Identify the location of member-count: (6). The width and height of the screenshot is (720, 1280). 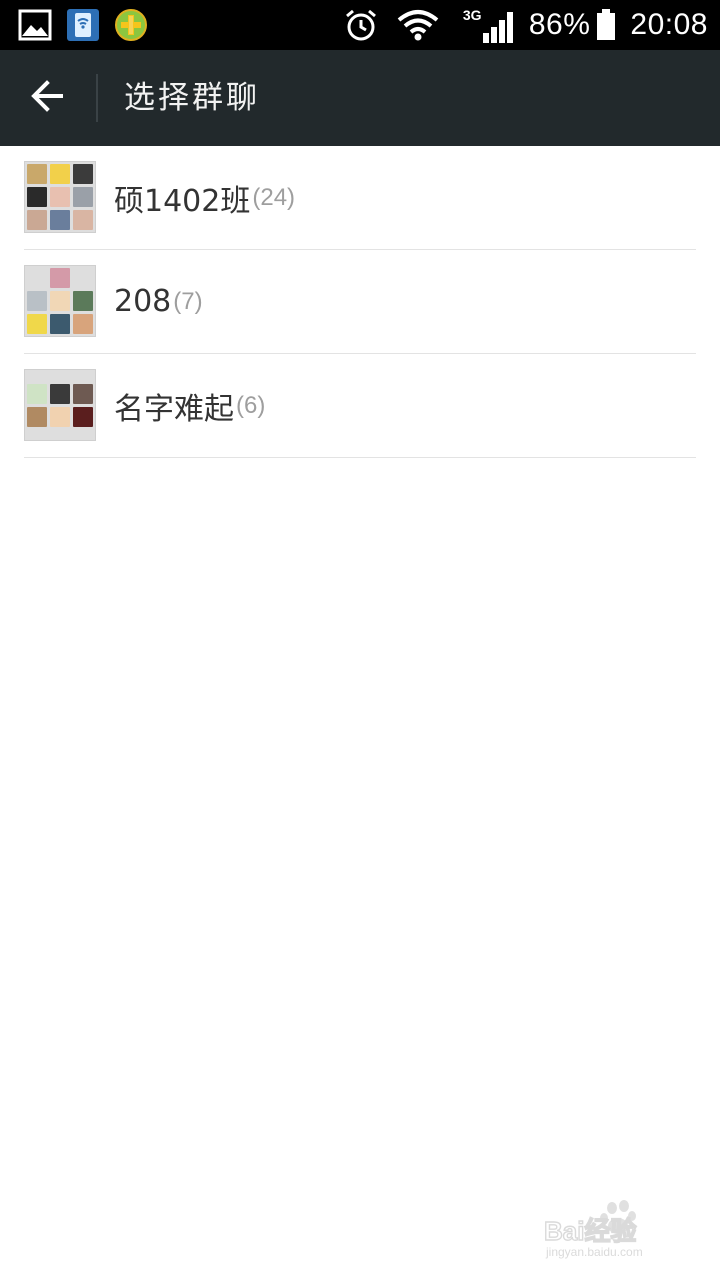
(251, 405).